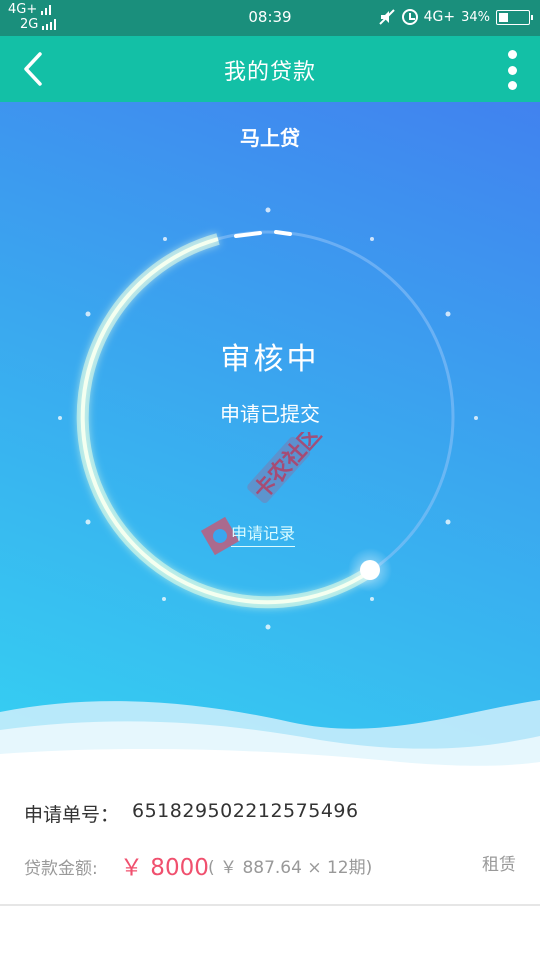  Describe the element at coordinates (270, 359) in the screenshot. I see `review-status: 审核中` at that location.